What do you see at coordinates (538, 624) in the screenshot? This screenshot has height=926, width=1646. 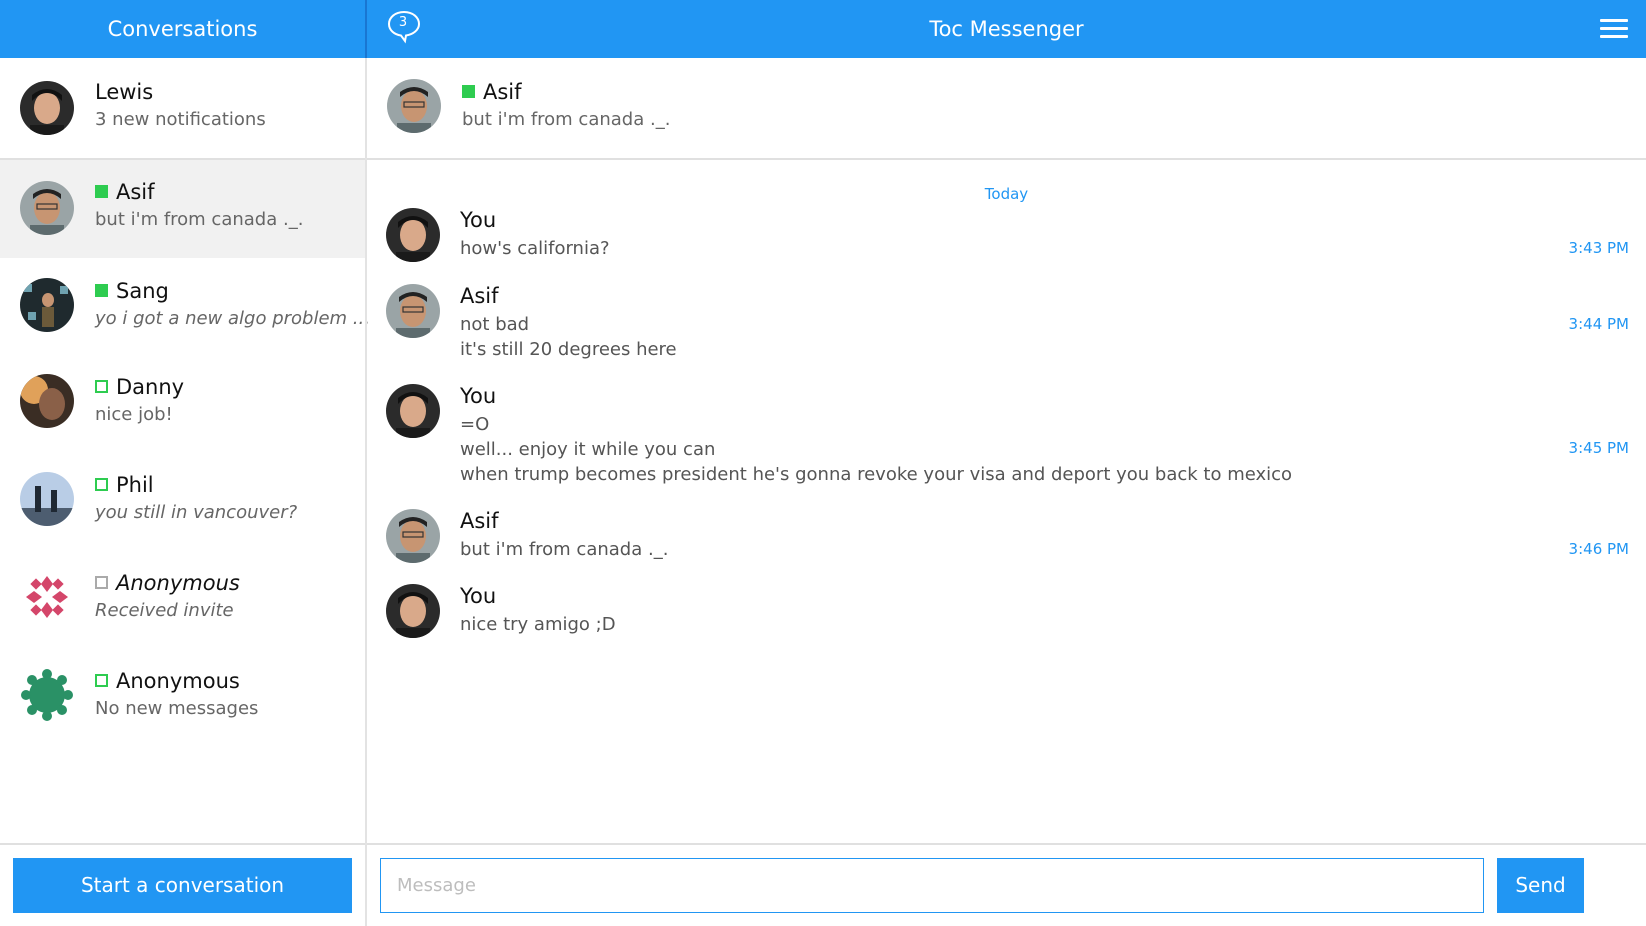 I see `message-text: nice try amigo ;D` at bounding box center [538, 624].